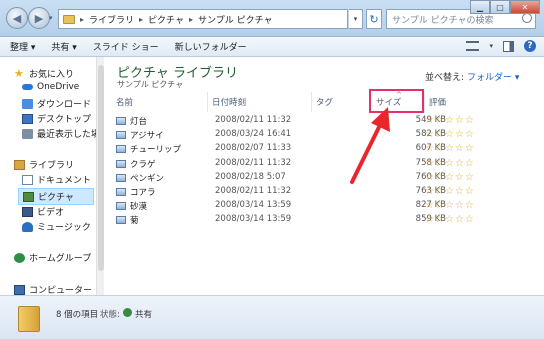 This screenshot has height=339, width=544. What do you see at coordinates (525, 7) in the screenshot?
I see `close-button: ✕` at bounding box center [525, 7].